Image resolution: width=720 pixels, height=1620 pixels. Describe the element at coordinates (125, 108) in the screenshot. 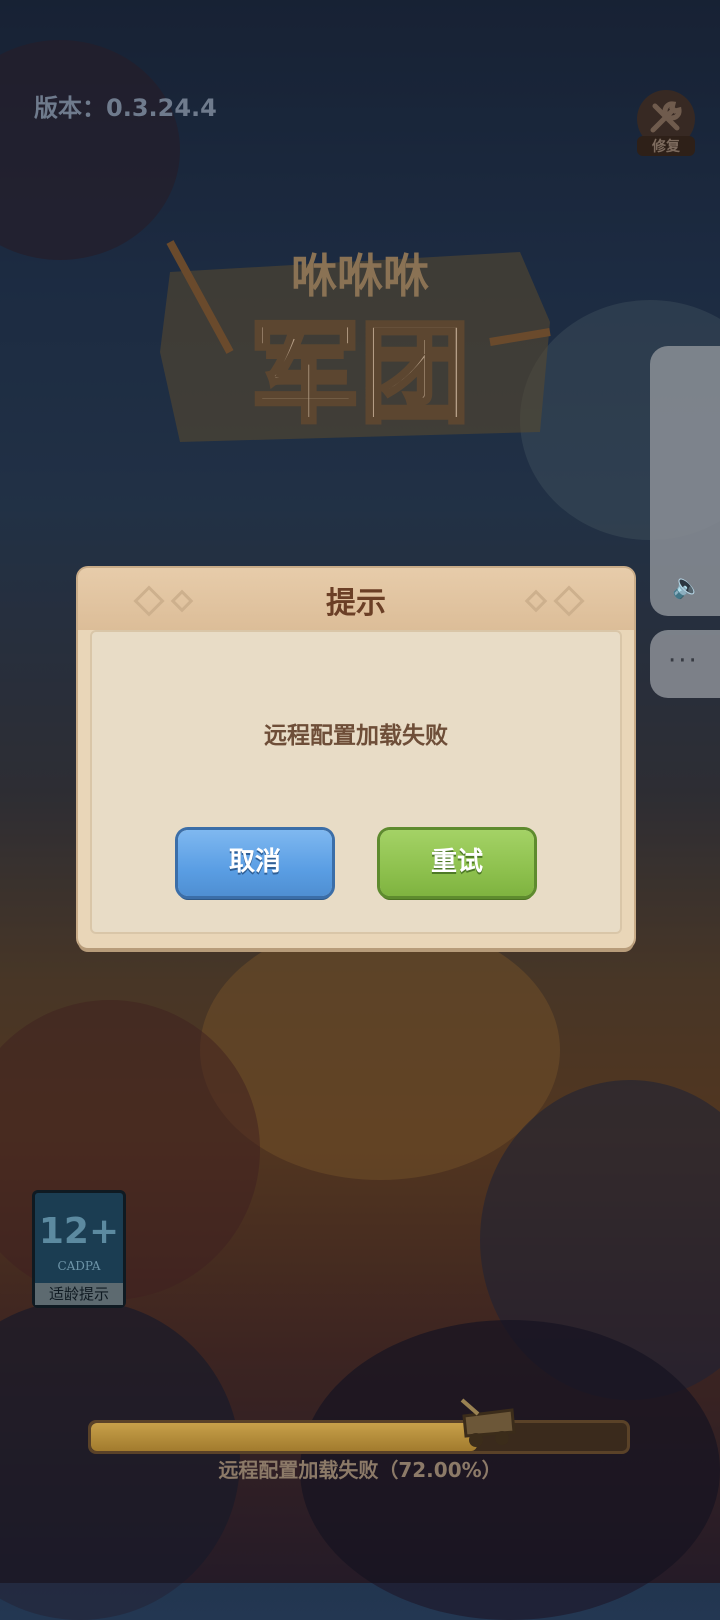

I see `version-label: 版本：0.3.24.4` at that location.